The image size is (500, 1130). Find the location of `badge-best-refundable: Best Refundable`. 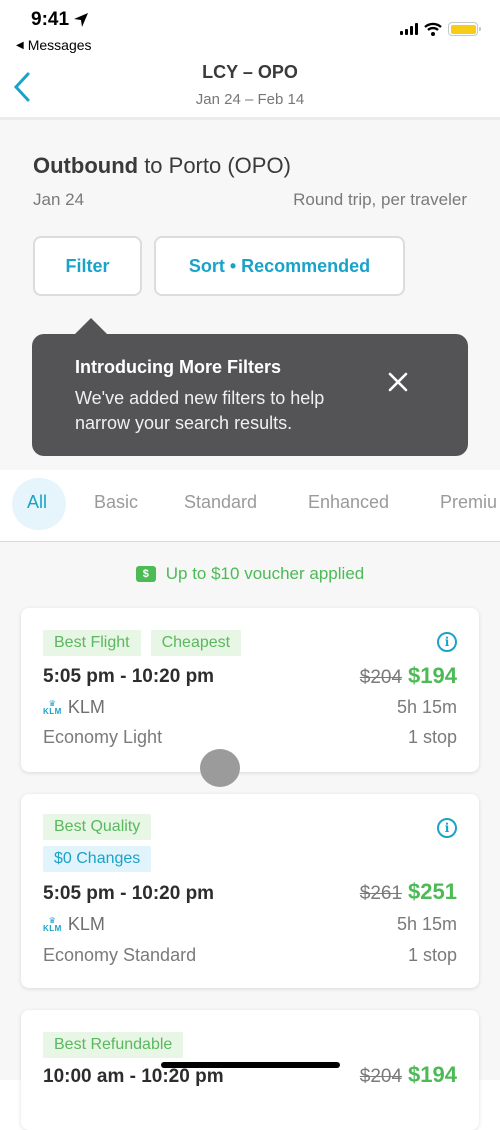

badge-best-refundable: Best Refundable is located at coordinates (113, 1045).